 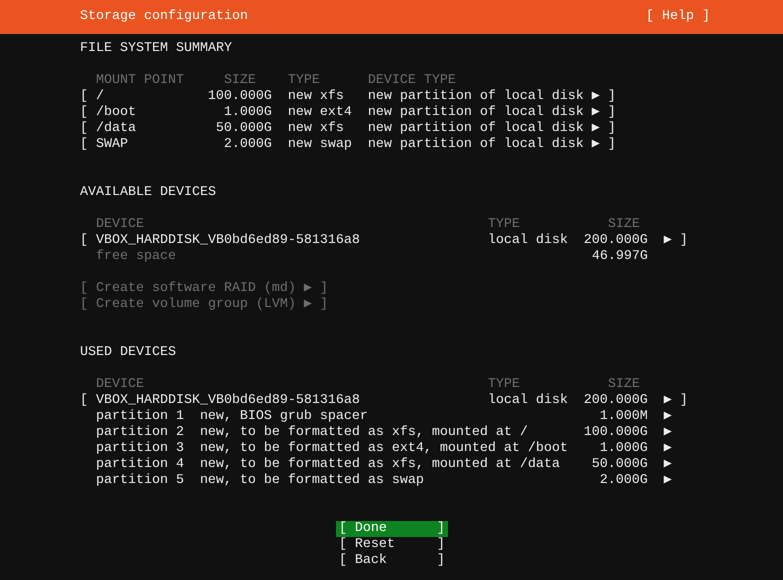 What do you see at coordinates (136, 145) in the screenshot?
I see `mount-point: SWAP` at bounding box center [136, 145].